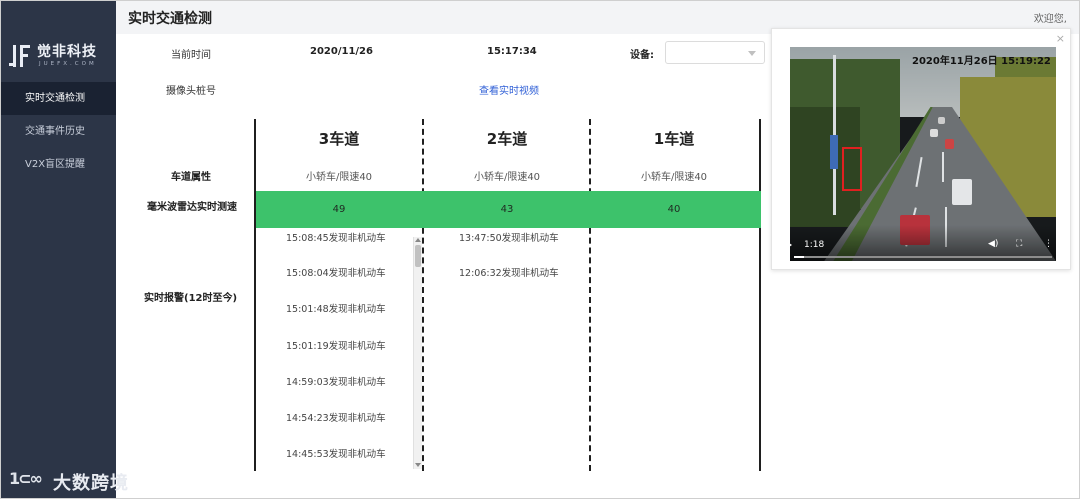  Describe the element at coordinates (642, 55) in the screenshot. I see `device-label: 设备:` at that location.